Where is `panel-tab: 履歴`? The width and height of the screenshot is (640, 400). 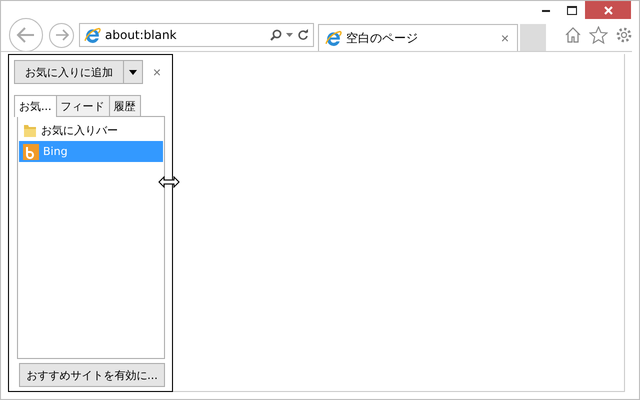
panel-tab: 履歴 is located at coordinates (124, 105).